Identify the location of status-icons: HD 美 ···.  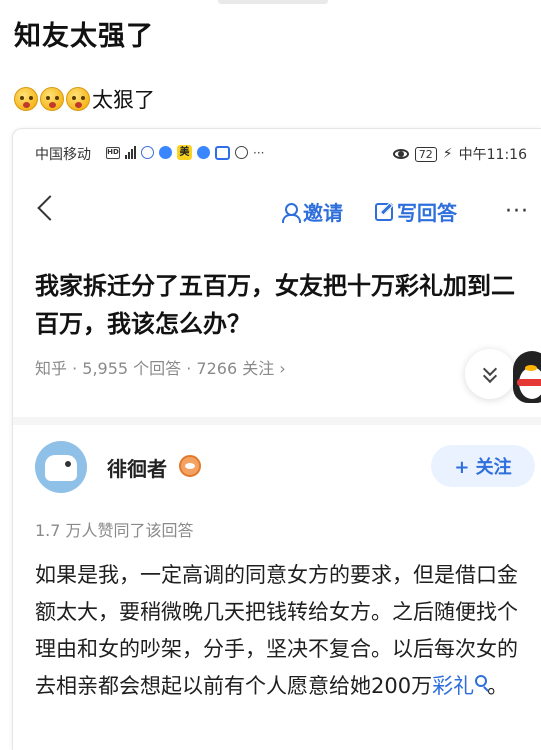
(185, 152).